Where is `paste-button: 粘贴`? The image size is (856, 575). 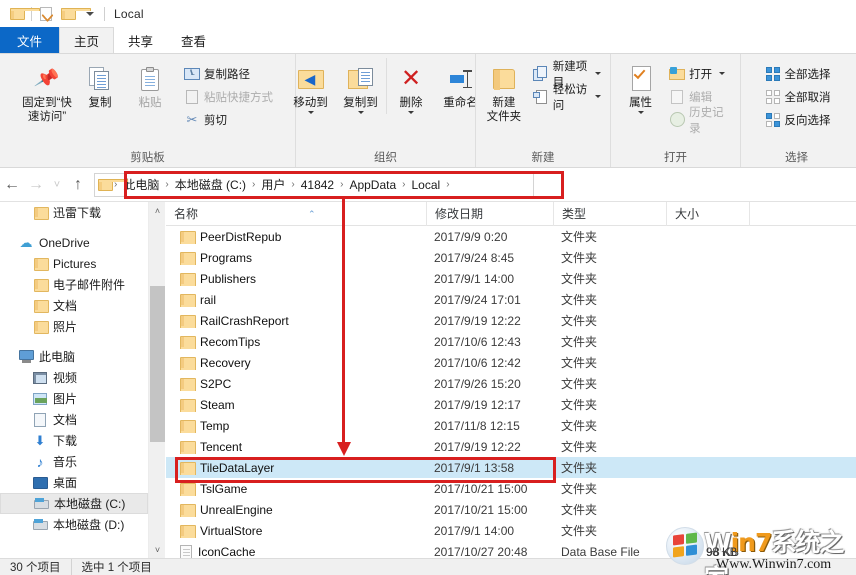 paste-button: 粘贴 is located at coordinates (150, 84).